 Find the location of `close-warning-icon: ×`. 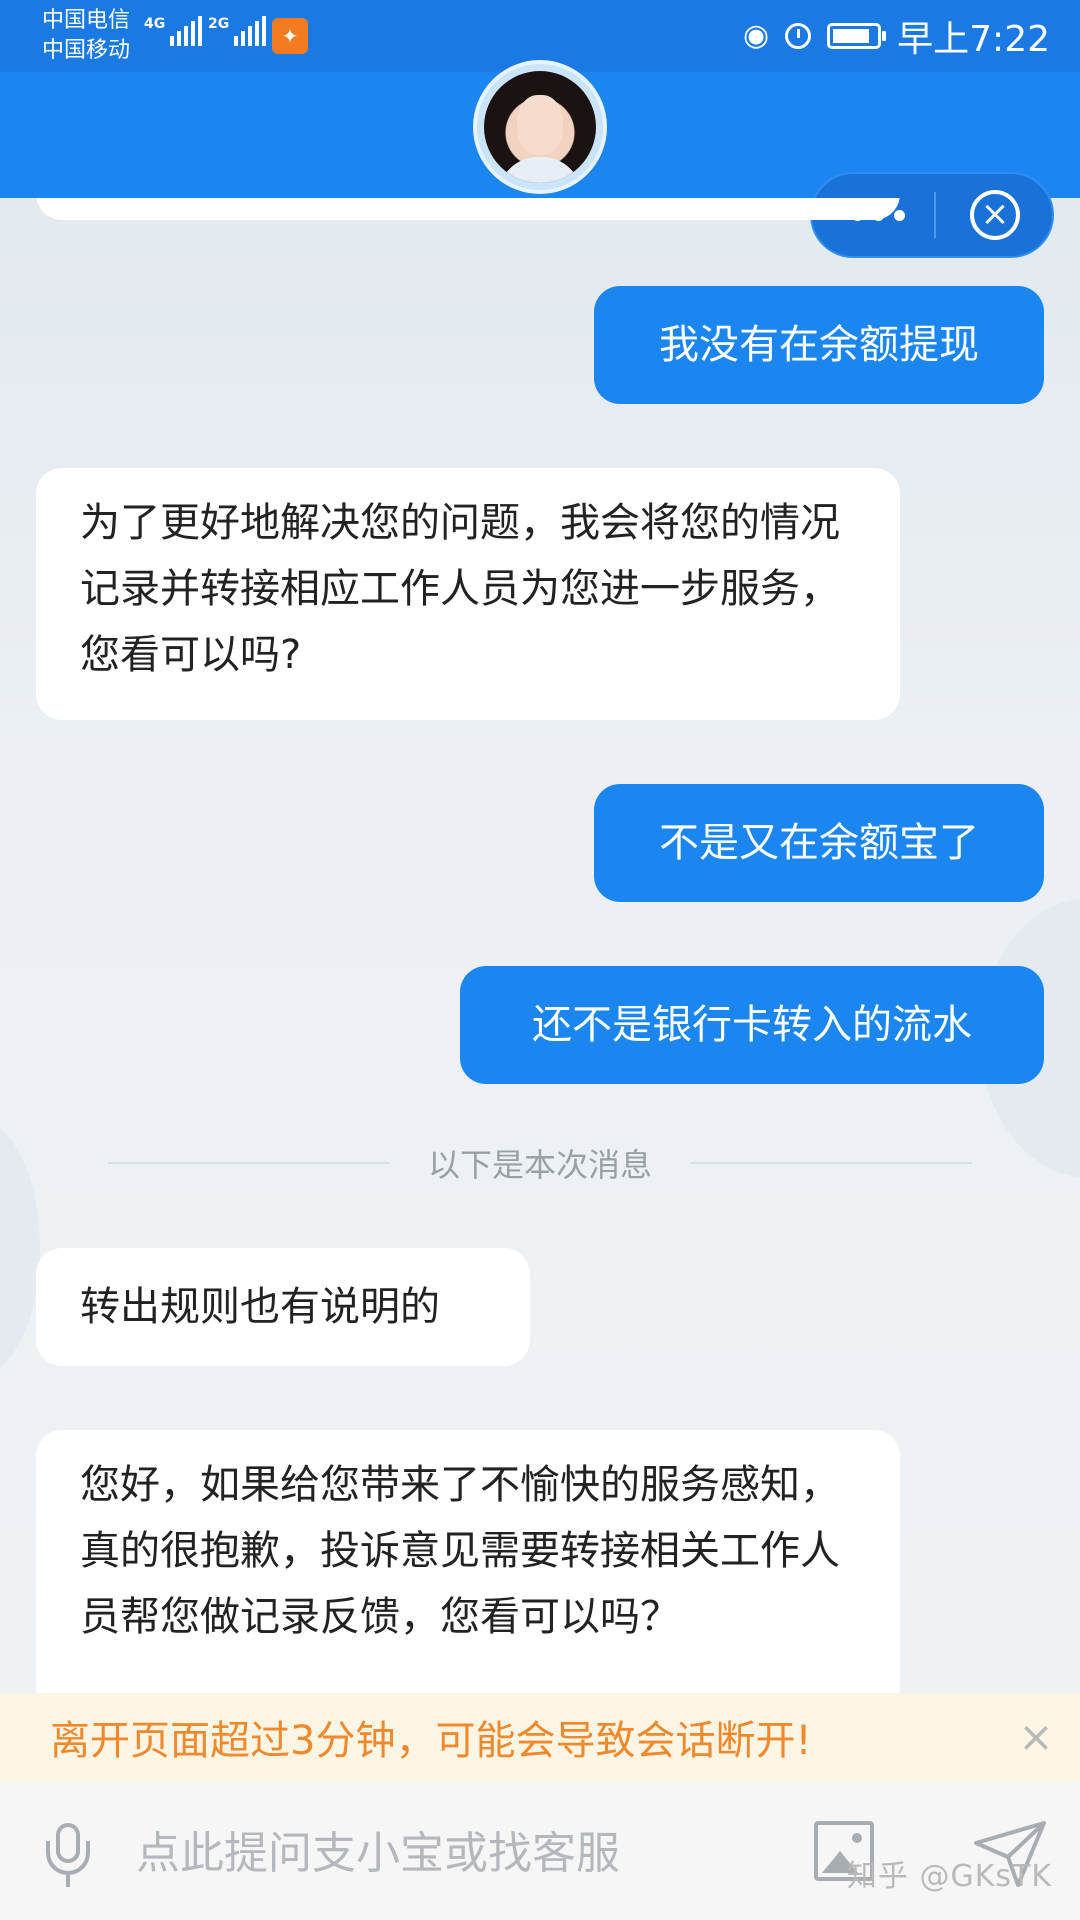

close-warning-icon: × is located at coordinates (1036, 1737).